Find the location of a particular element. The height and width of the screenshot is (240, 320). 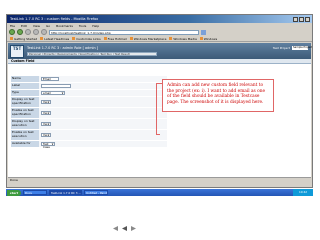

available-for-select: Test Case ▼ is located at coordinates (48, 145).